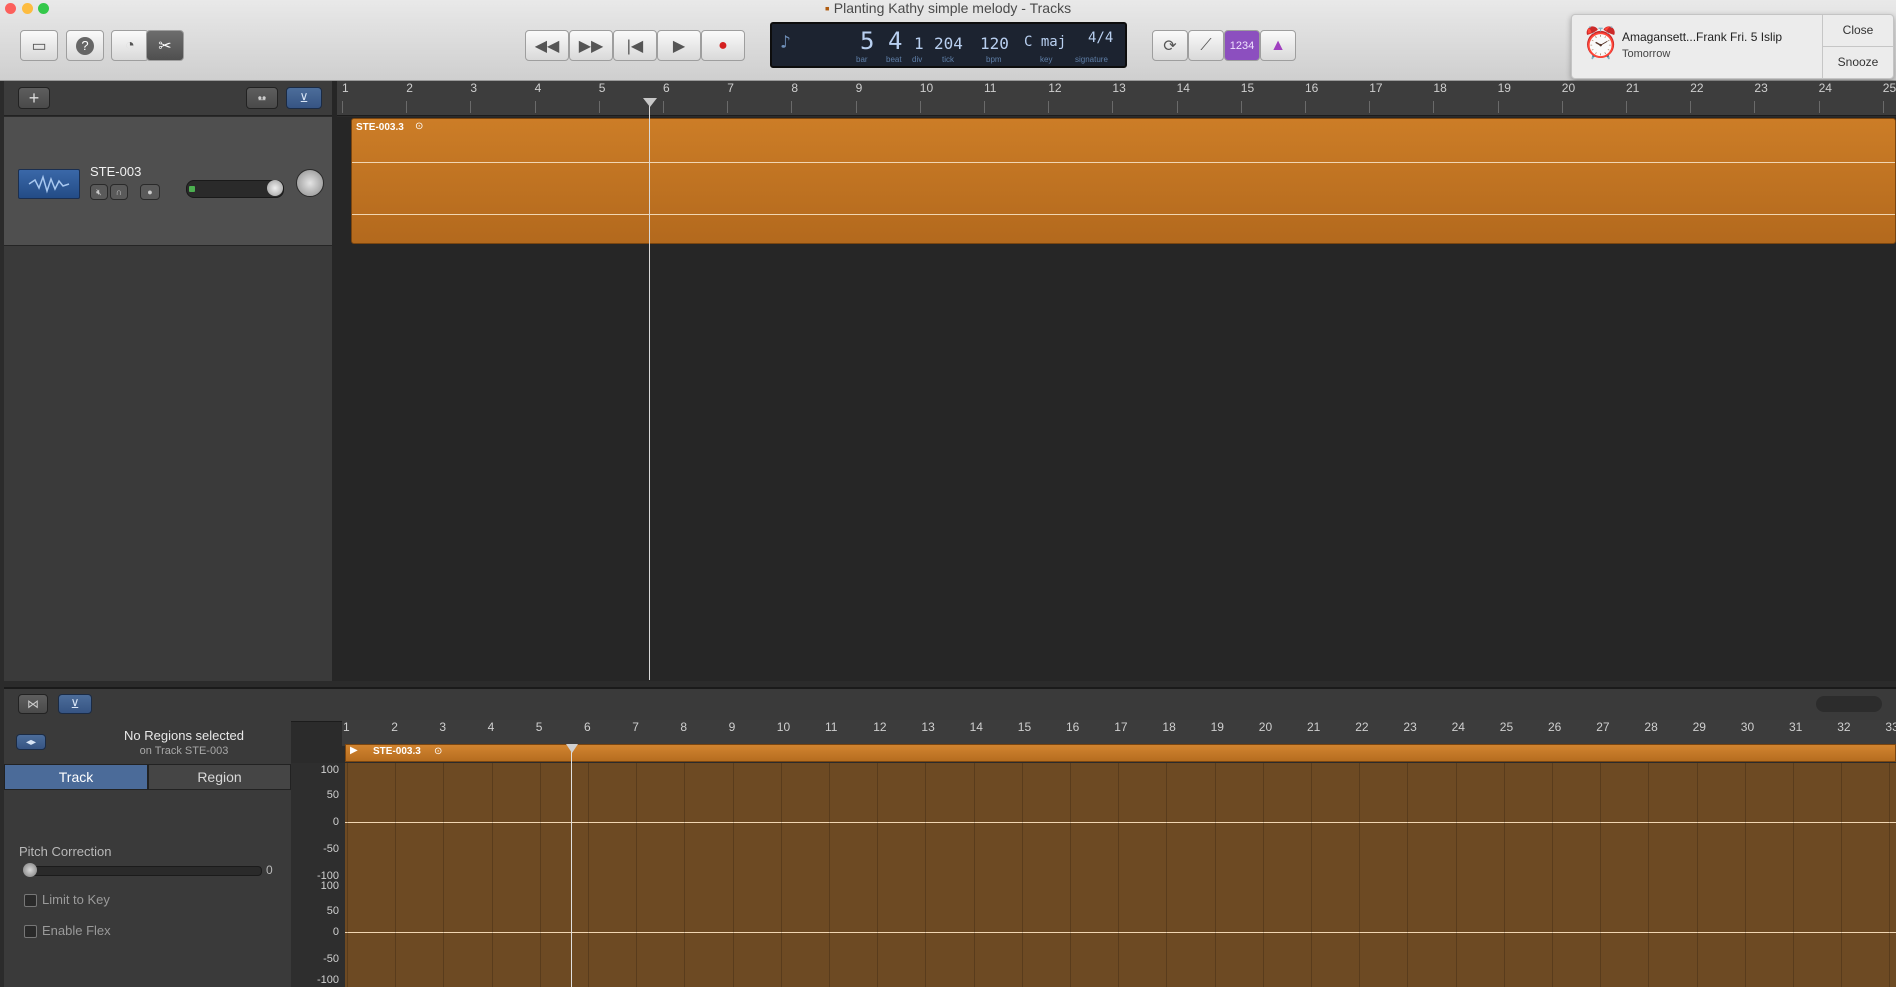 Image resolution: width=1896 pixels, height=987 pixels. I want to click on playhead-handle, so click(650, 102).